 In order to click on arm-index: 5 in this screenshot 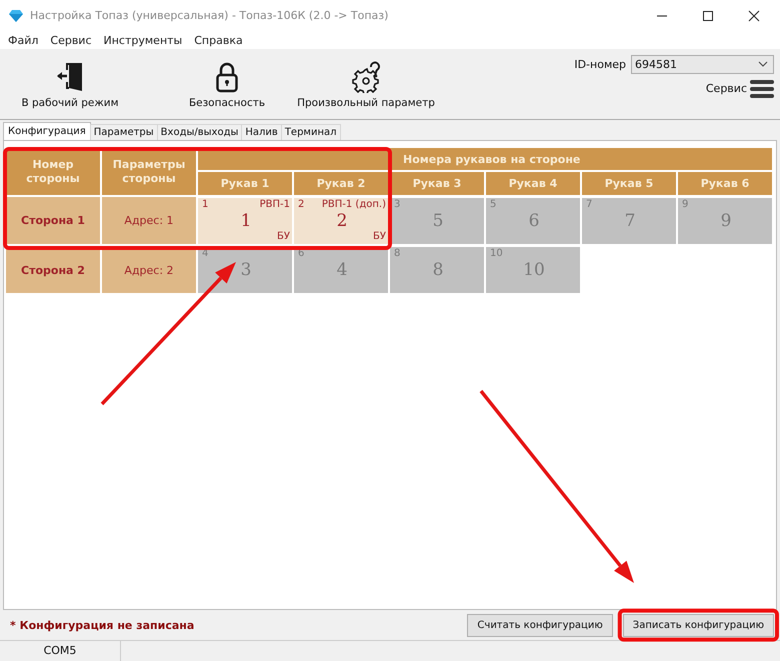, I will do `click(493, 205)`.